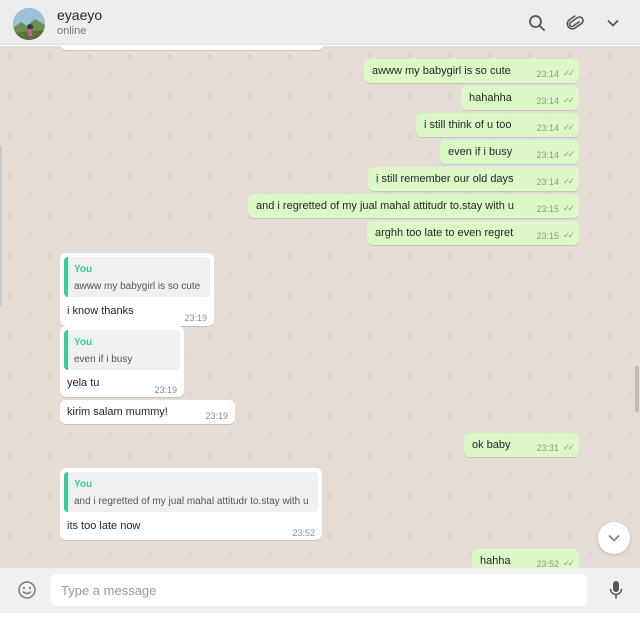 This screenshot has height=625, width=640. Describe the element at coordinates (100, 311) in the screenshot. I see `message-text: i know thanks` at that location.